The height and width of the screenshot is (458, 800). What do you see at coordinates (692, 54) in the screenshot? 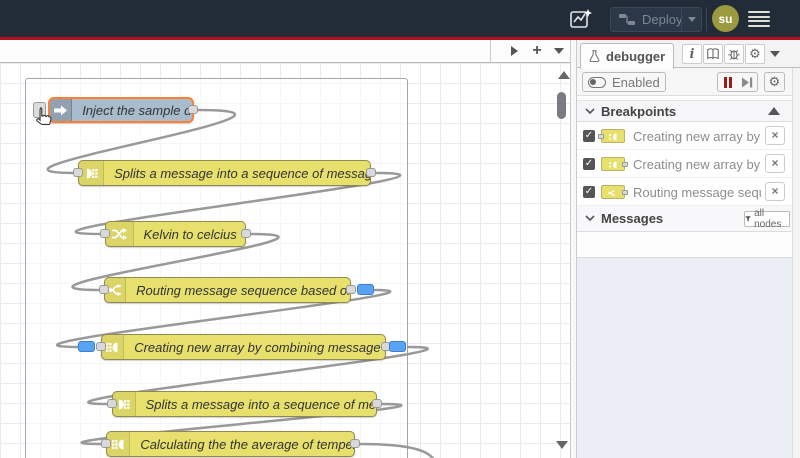
I see `tab-info-button: i` at bounding box center [692, 54].